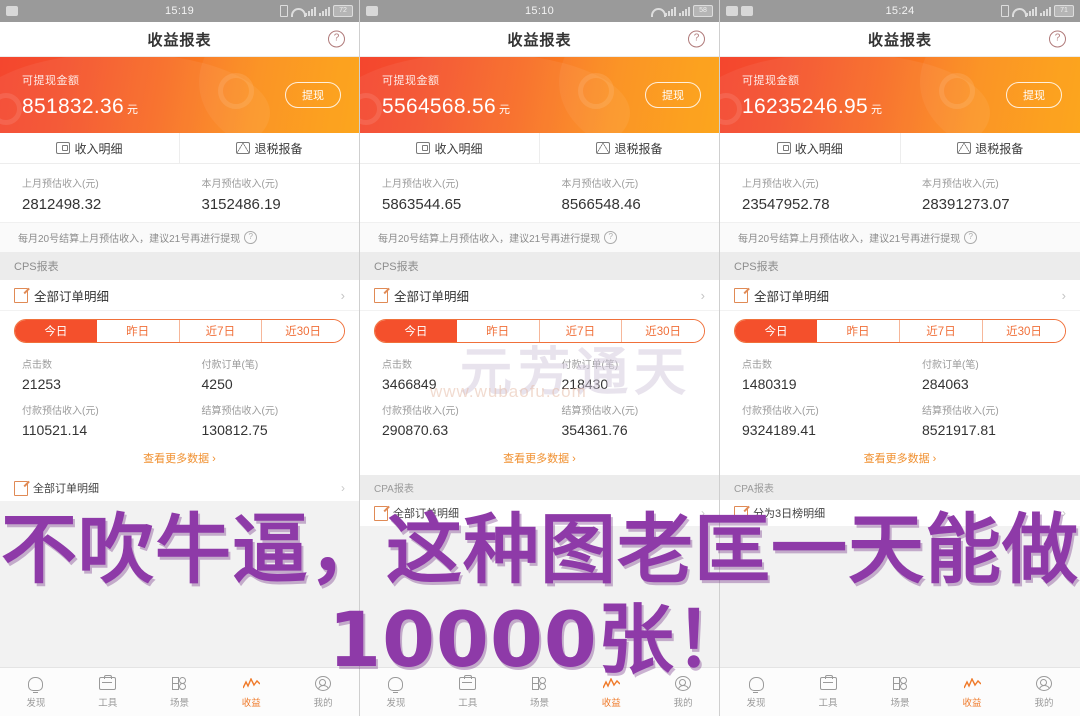 The height and width of the screenshot is (716, 1080). What do you see at coordinates (594, 430) in the screenshot?
I see `stat-settle-income-value: 354361.76` at bounding box center [594, 430].